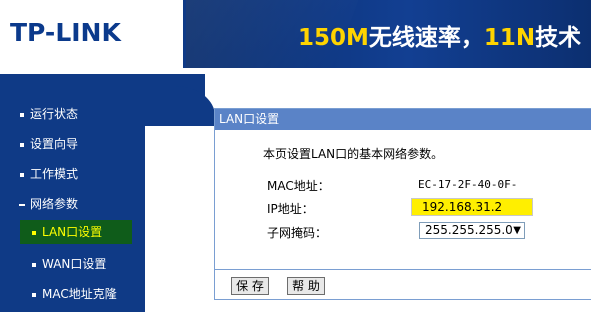 The width and height of the screenshot is (591, 312). What do you see at coordinates (22, 204) in the screenshot?
I see `expanded-dash-icon` at bounding box center [22, 204].